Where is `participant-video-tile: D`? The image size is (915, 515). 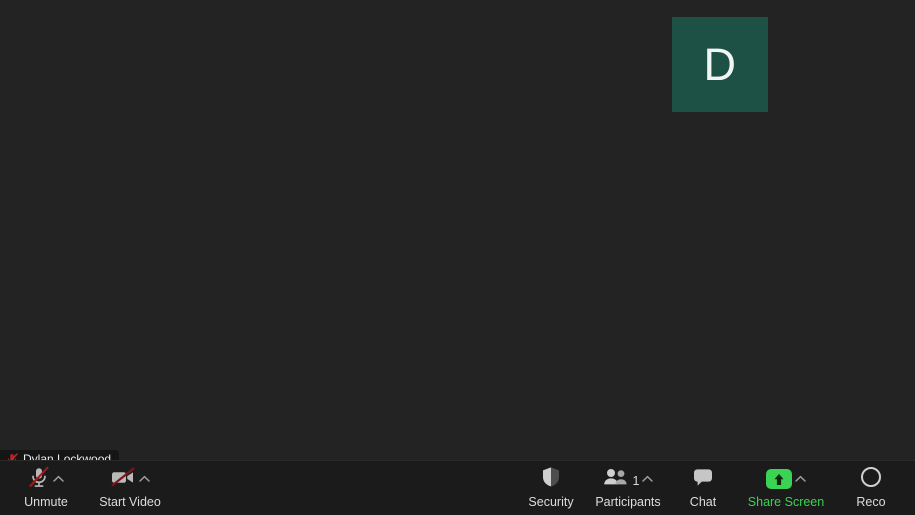
participant-video-tile: D is located at coordinates (720, 64).